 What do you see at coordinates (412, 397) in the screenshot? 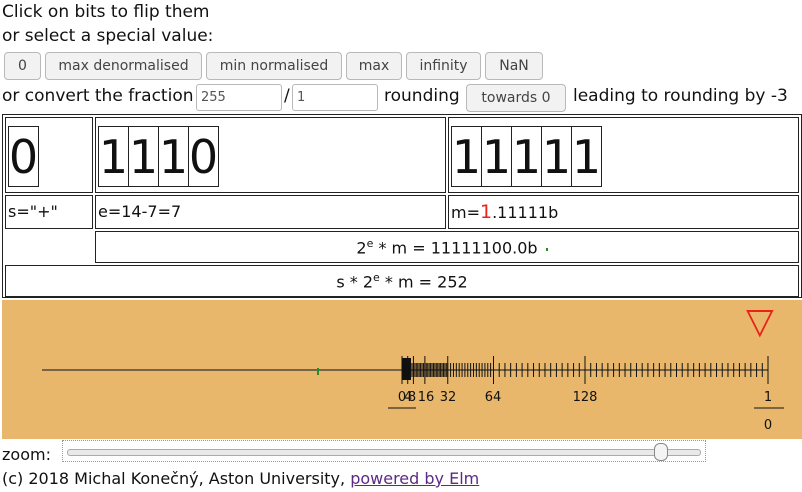
I see `tick-label-8: 8` at bounding box center [412, 397].